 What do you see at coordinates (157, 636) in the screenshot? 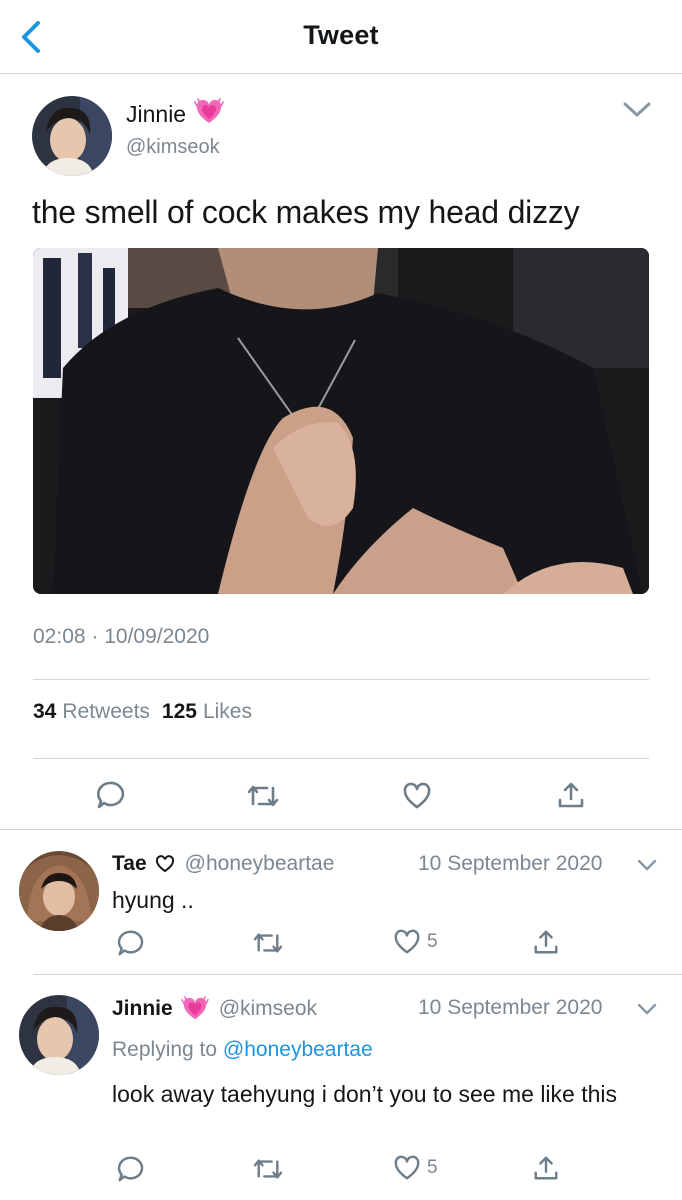
I see `tweet-date: 10/09/2020` at bounding box center [157, 636].